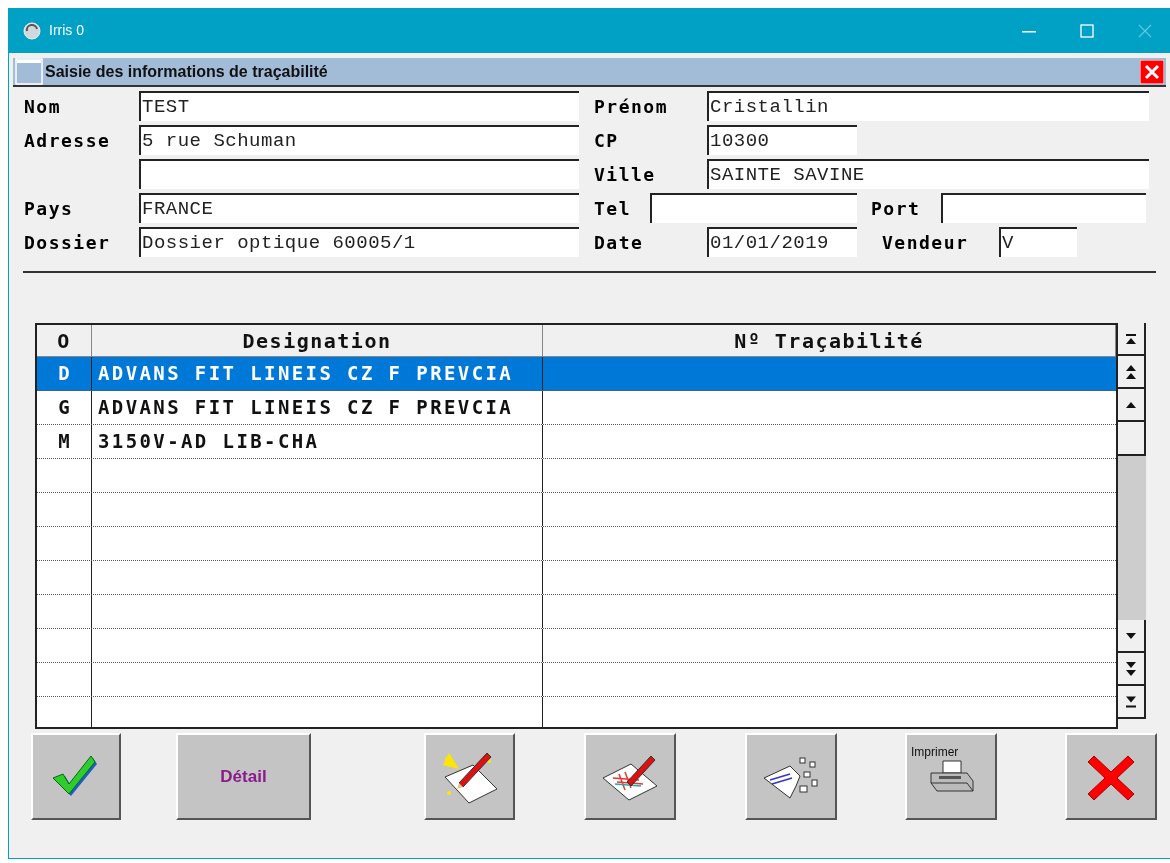  What do you see at coordinates (896, 208) in the screenshot?
I see `field-label: Port` at bounding box center [896, 208].